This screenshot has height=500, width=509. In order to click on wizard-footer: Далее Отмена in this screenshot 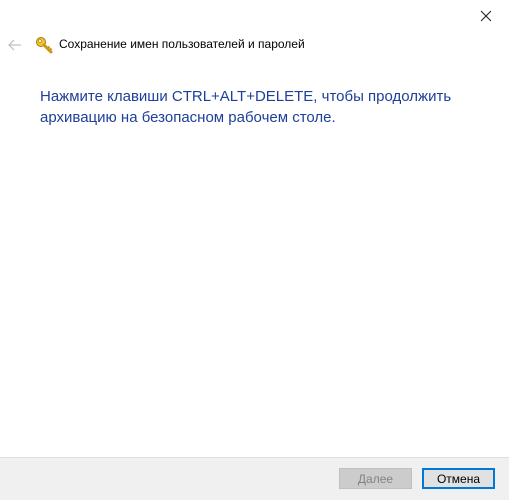, I will do `click(254, 478)`.